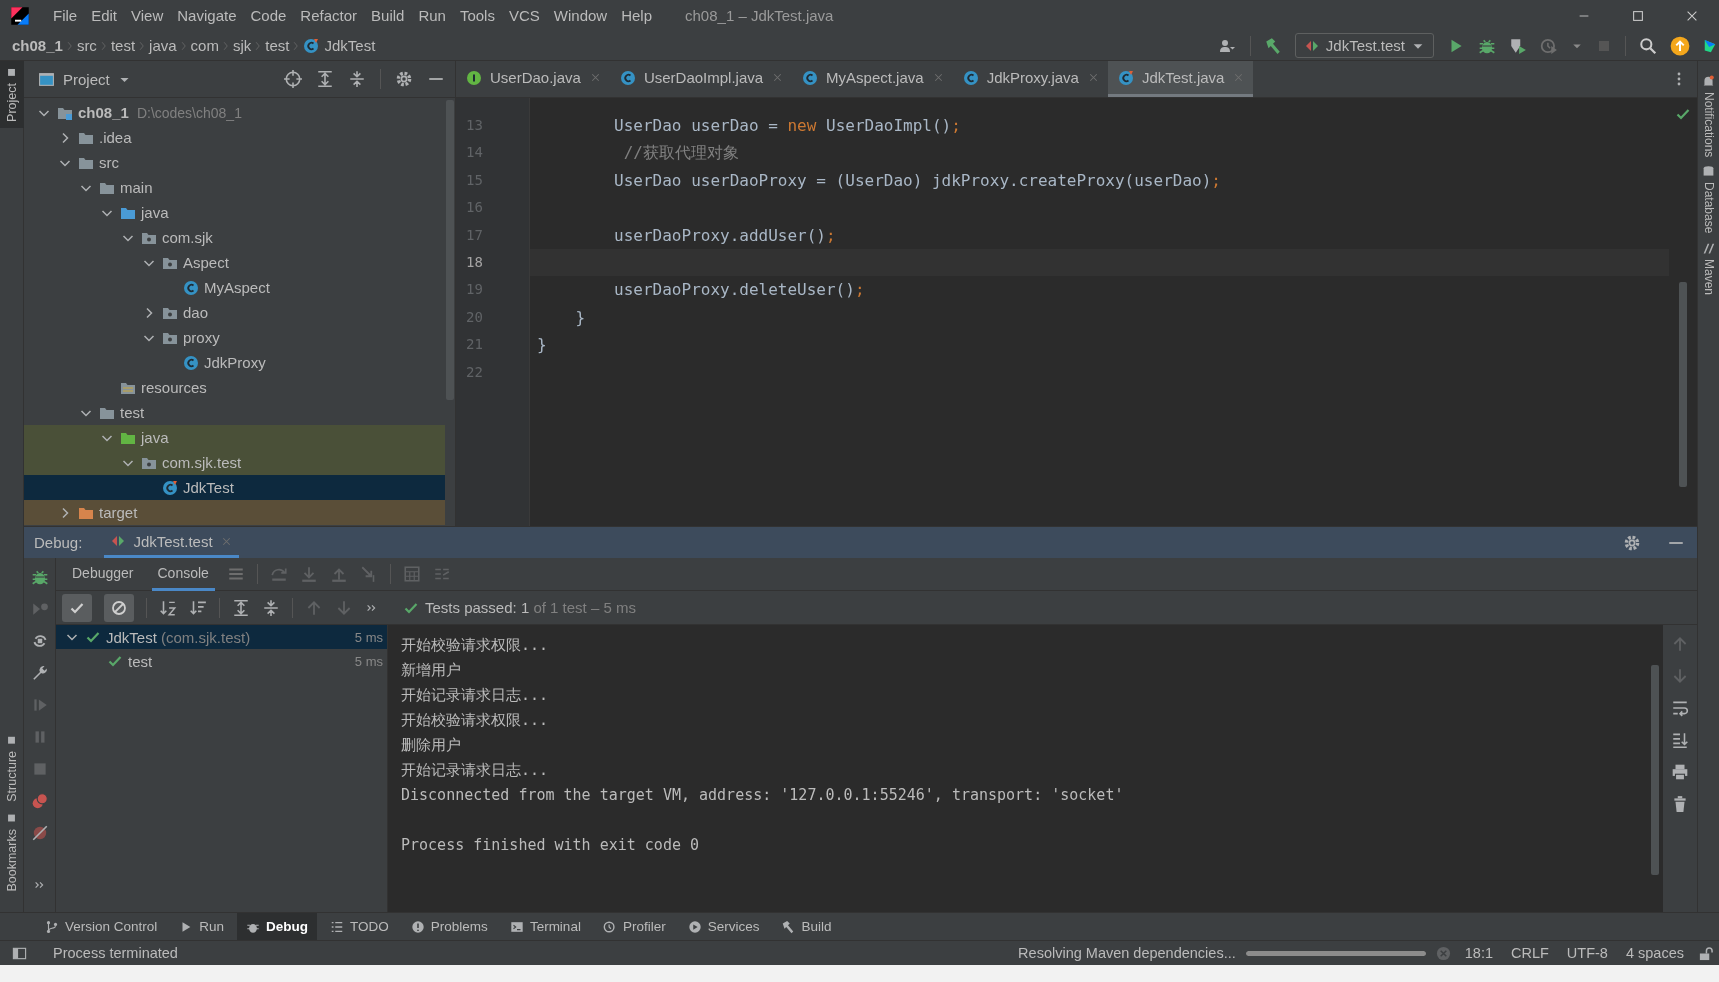 The width and height of the screenshot is (1719, 982). I want to click on menu-item: Edit, so click(104, 15).